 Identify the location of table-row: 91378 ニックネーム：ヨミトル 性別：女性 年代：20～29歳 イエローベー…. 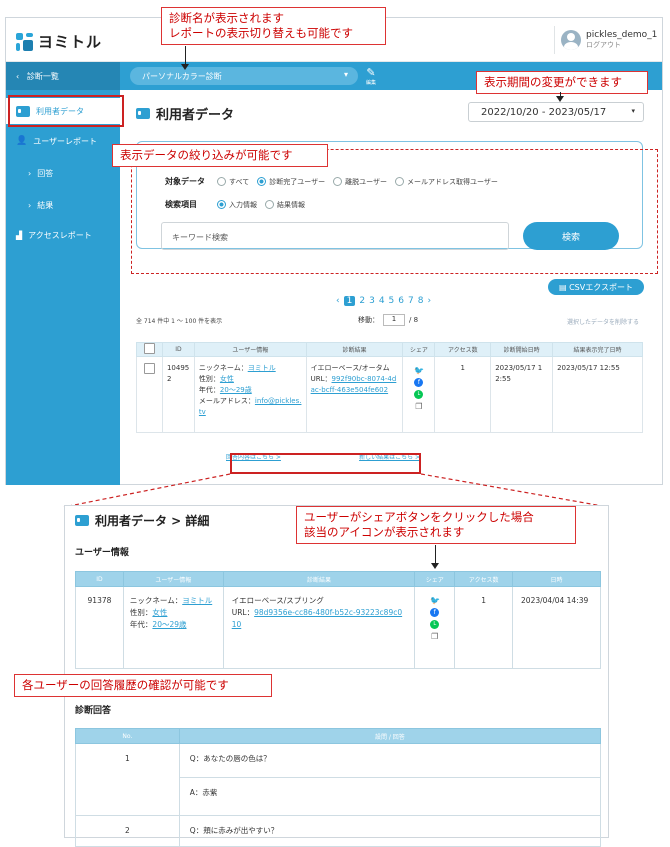
(338, 627).